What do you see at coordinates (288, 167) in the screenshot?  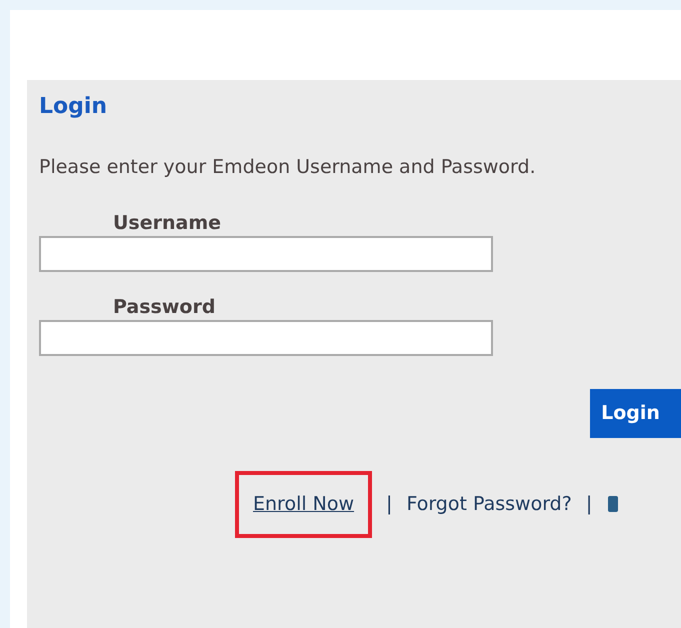 I see `instructions-text: Please enter your Emdeon Username and Password.` at bounding box center [288, 167].